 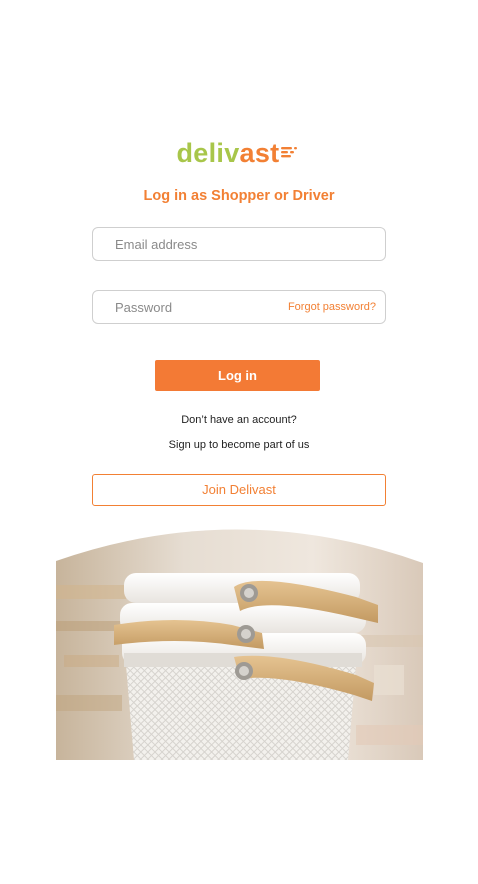 I want to click on password-input, so click(x=200, y=307).